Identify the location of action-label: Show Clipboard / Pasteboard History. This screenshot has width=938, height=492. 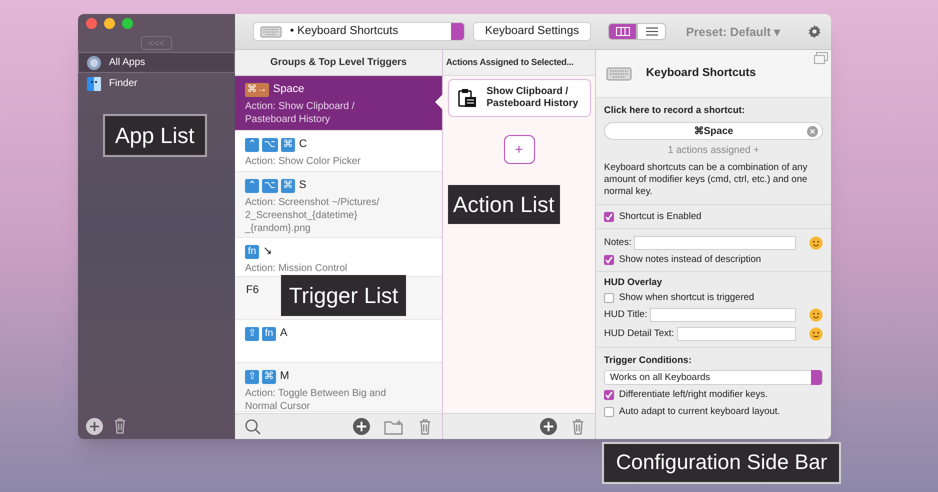
(533, 98).